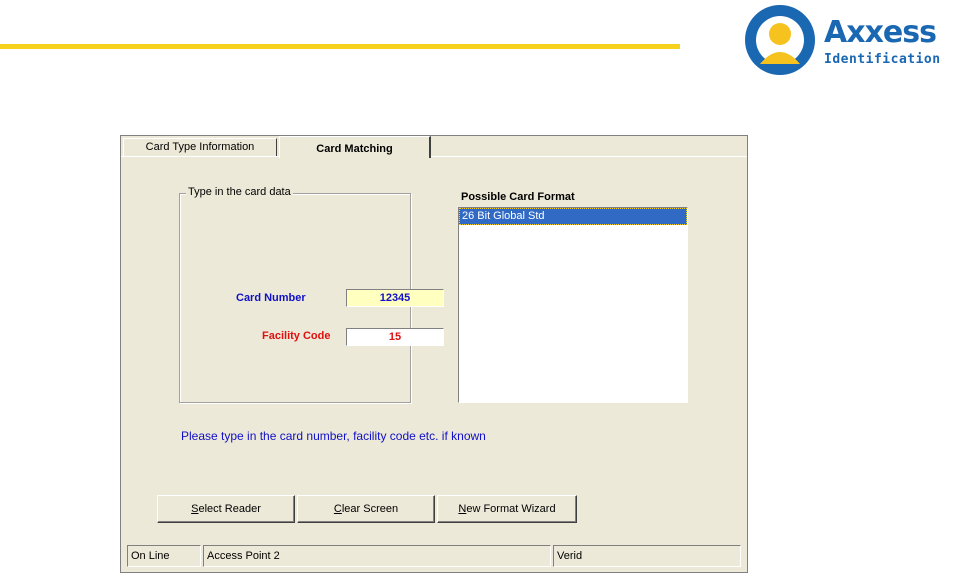  What do you see at coordinates (271, 298) in the screenshot?
I see `card-number-label: Card Number` at bounding box center [271, 298].